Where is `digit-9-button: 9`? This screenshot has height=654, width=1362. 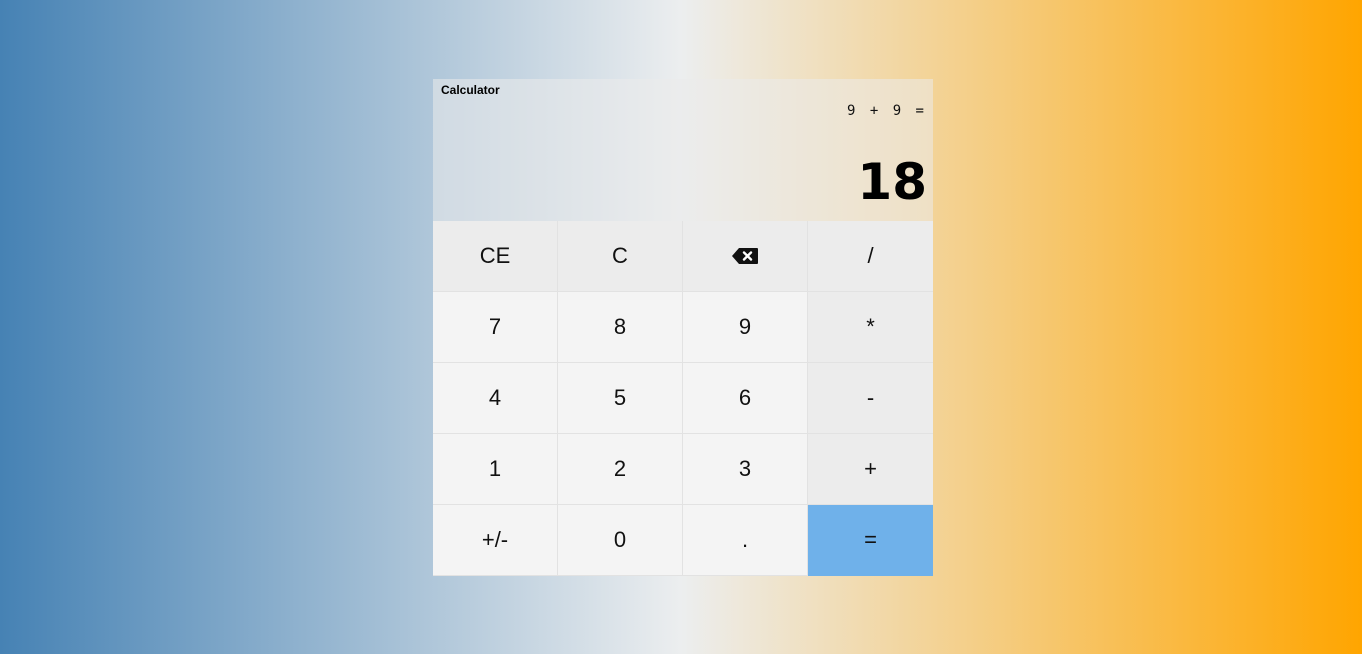 digit-9-button: 9 is located at coordinates (745, 327).